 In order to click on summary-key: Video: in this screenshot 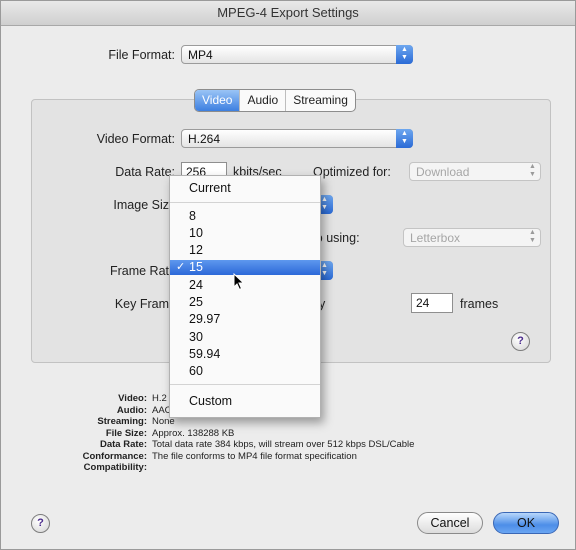, I will do `click(132, 398)`.